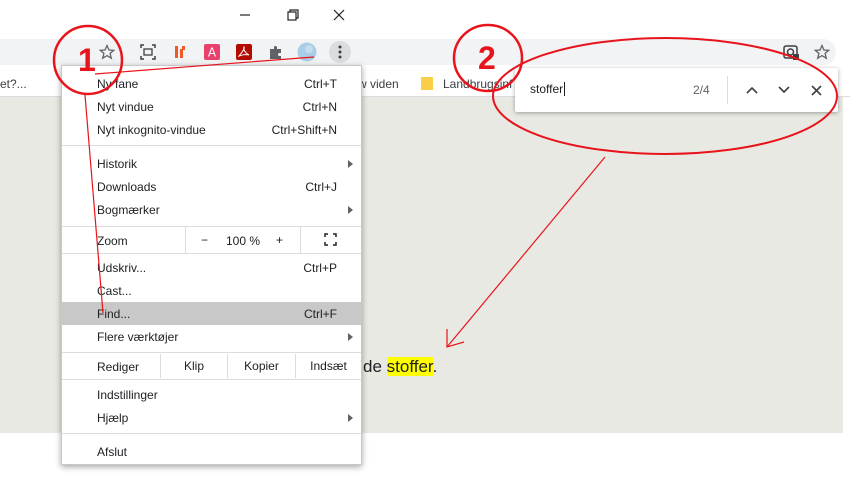 The image size is (850, 478). I want to click on zoom-in-button: +, so click(279, 240).